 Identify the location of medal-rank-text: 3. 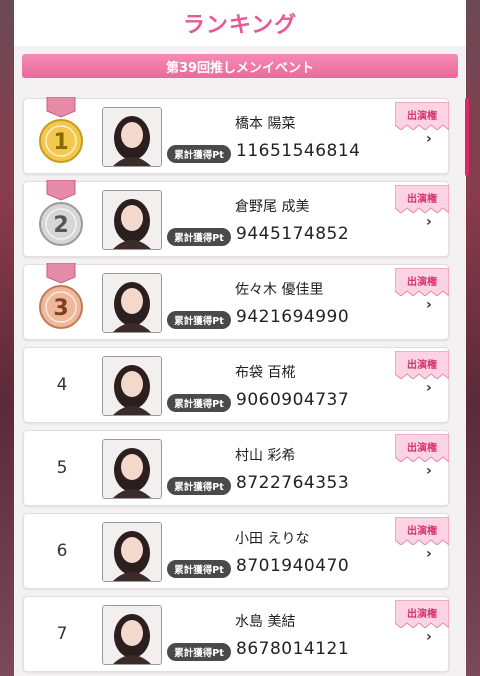
(60, 308).